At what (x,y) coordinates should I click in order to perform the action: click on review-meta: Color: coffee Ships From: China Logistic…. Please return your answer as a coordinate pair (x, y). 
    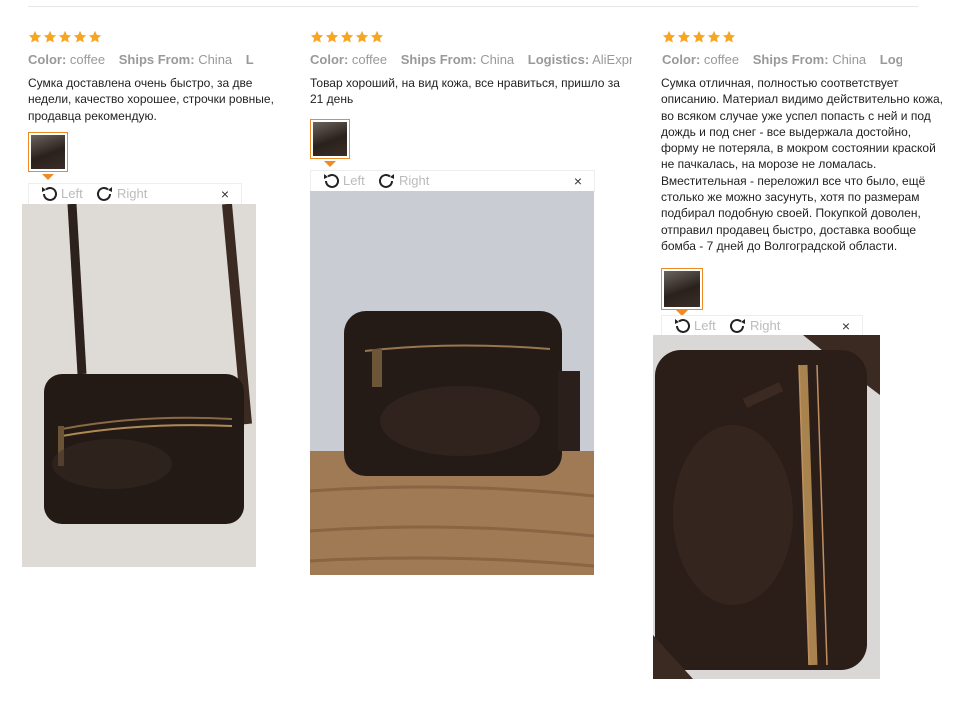
    Looking at the image, I should click on (471, 60).